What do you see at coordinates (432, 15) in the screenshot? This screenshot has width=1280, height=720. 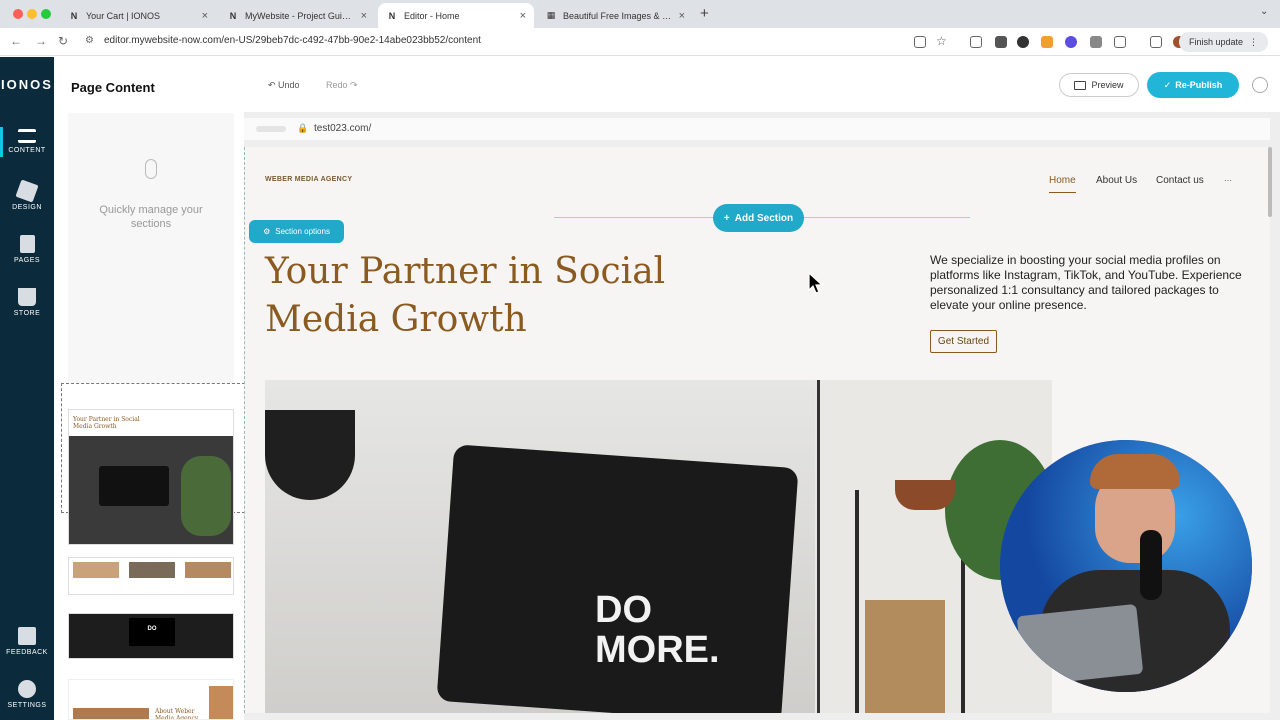 I see `tab-label: Editor - Home` at bounding box center [432, 15].